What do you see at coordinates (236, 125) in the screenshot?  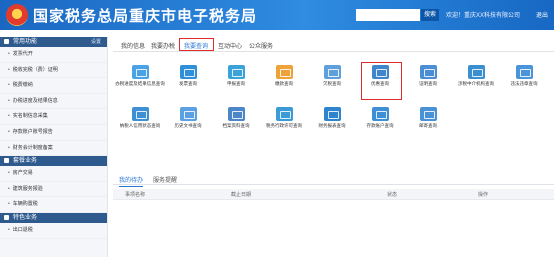 I see `function-label: 档案资料查询` at bounding box center [236, 125].